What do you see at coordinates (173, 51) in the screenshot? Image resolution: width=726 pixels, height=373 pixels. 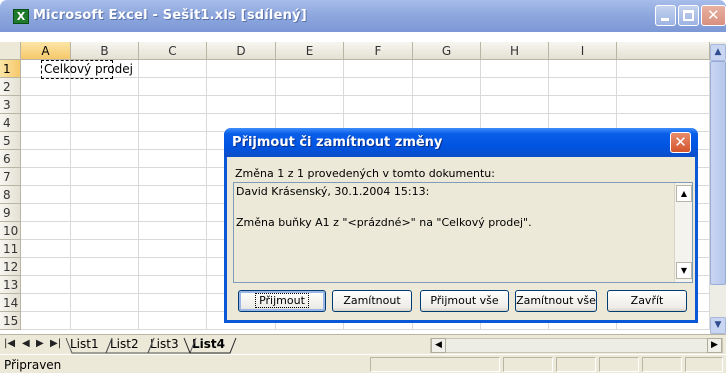 I see `column-header-c: C` at bounding box center [173, 51].